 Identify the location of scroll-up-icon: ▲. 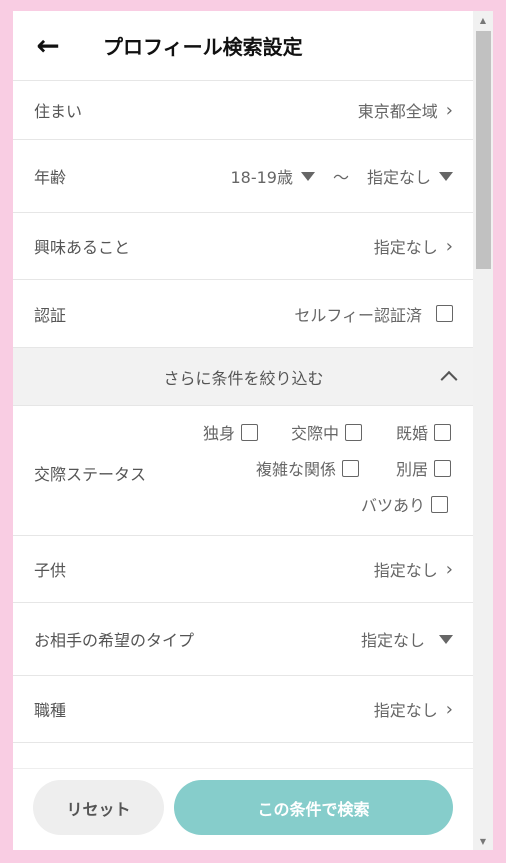
(483, 20).